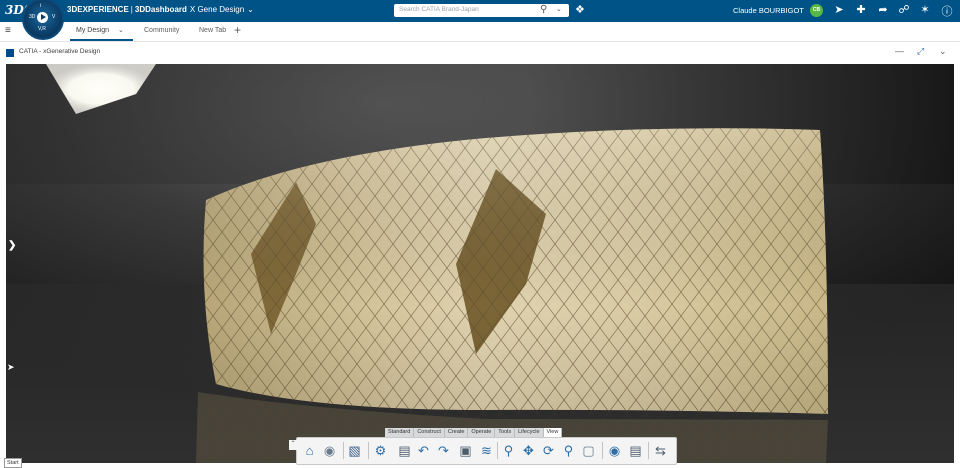  What do you see at coordinates (947, 11) in the screenshot?
I see `help-icon: ⓘ` at bounding box center [947, 11].